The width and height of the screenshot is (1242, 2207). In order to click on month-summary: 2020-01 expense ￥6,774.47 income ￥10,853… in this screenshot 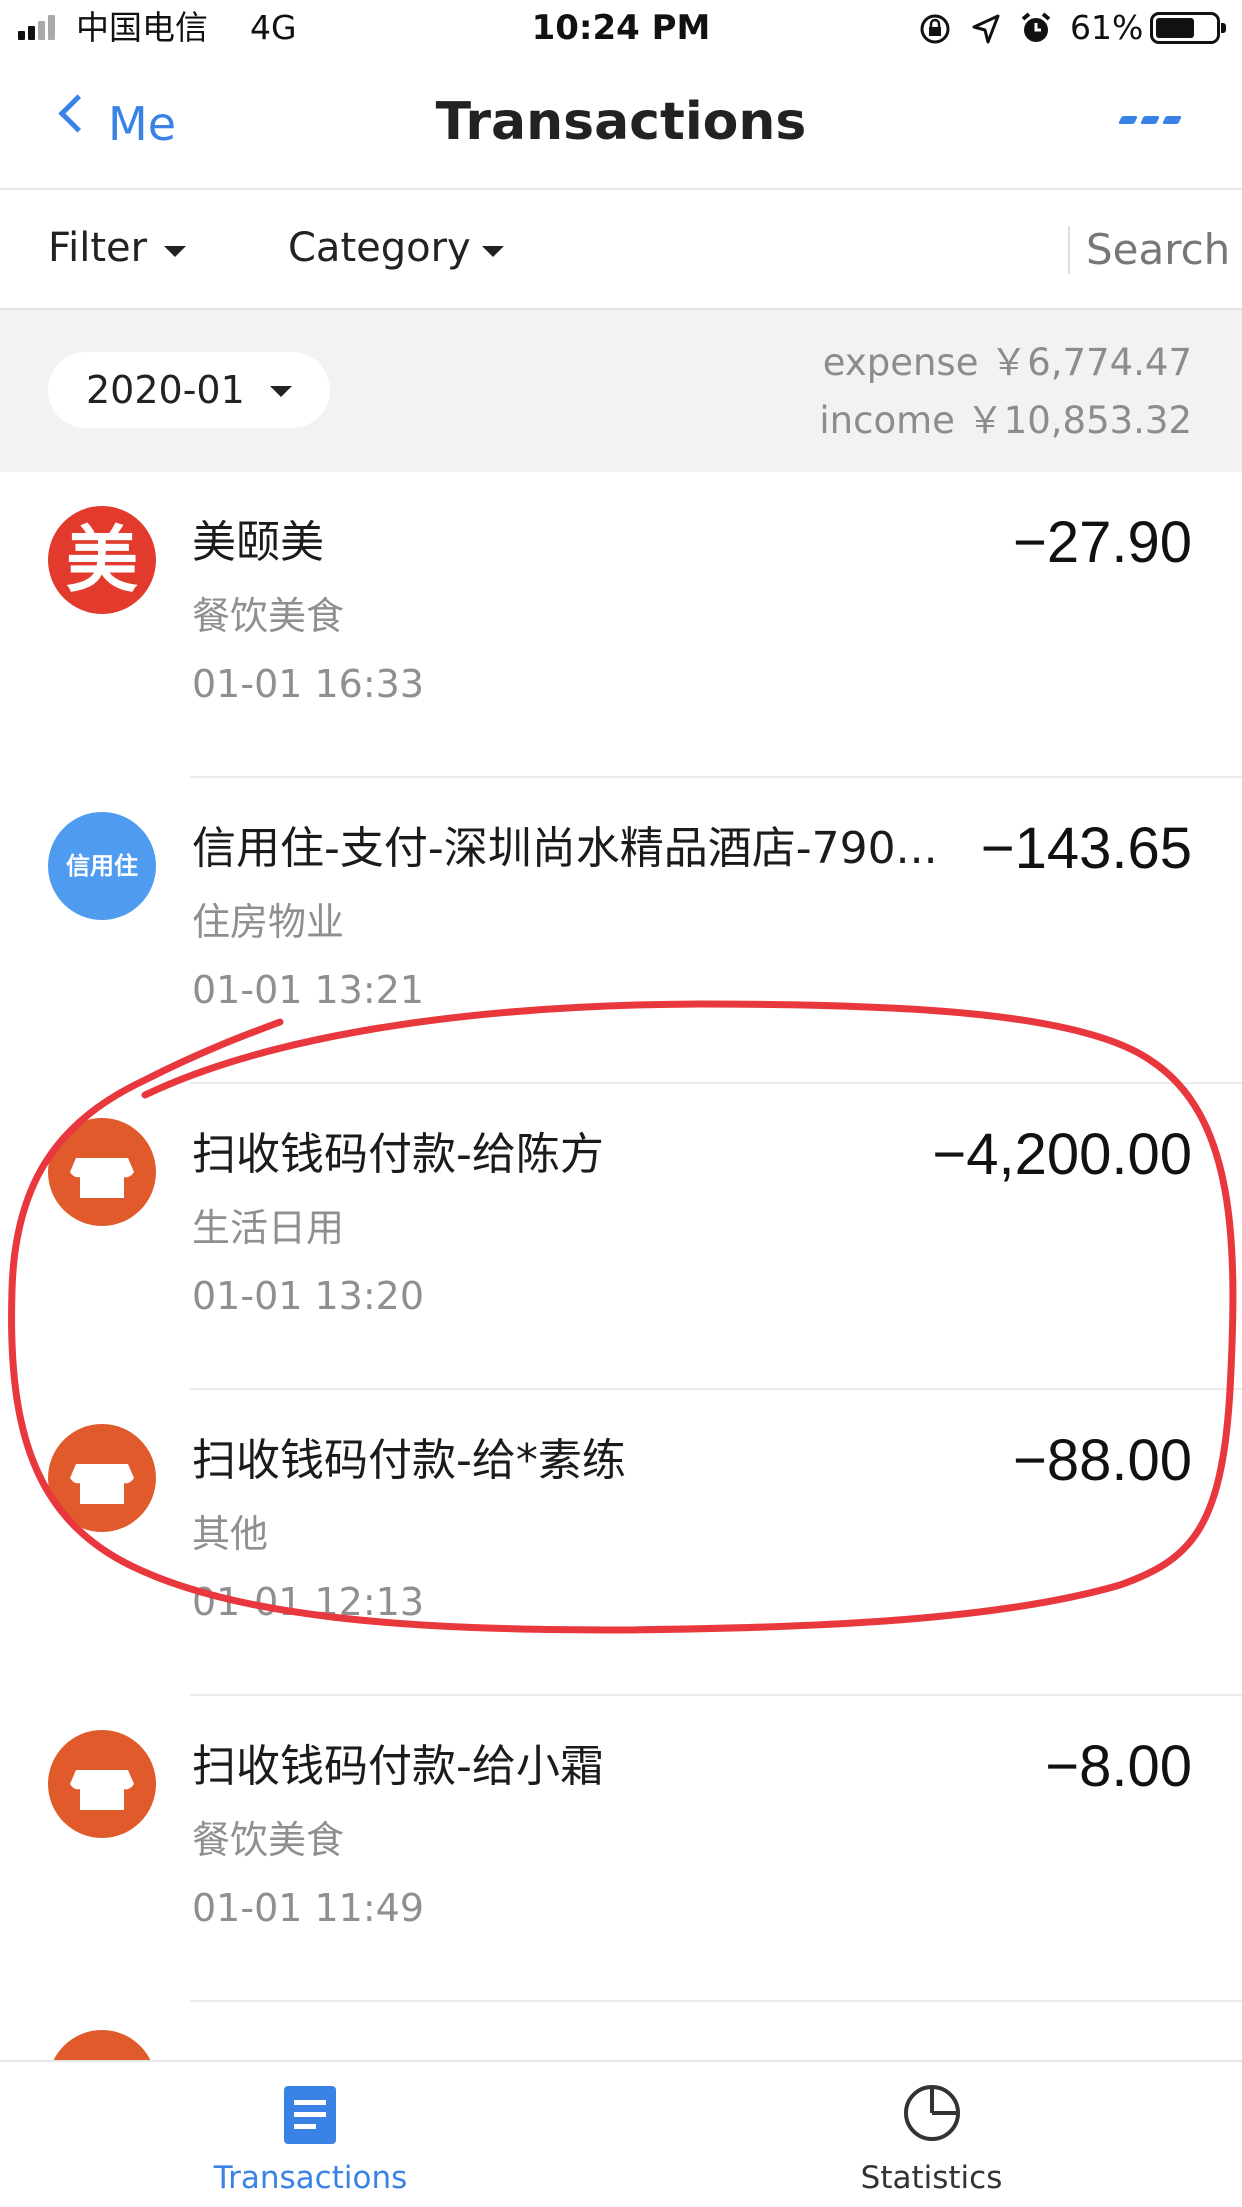, I will do `click(621, 391)`.